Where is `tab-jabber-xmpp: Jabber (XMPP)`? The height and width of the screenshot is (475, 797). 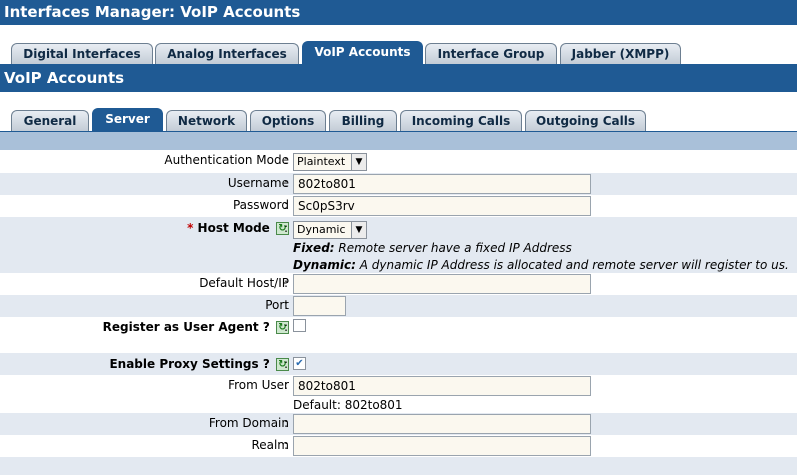 tab-jabber-xmpp: Jabber (XMPP) is located at coordinates (620, 53).